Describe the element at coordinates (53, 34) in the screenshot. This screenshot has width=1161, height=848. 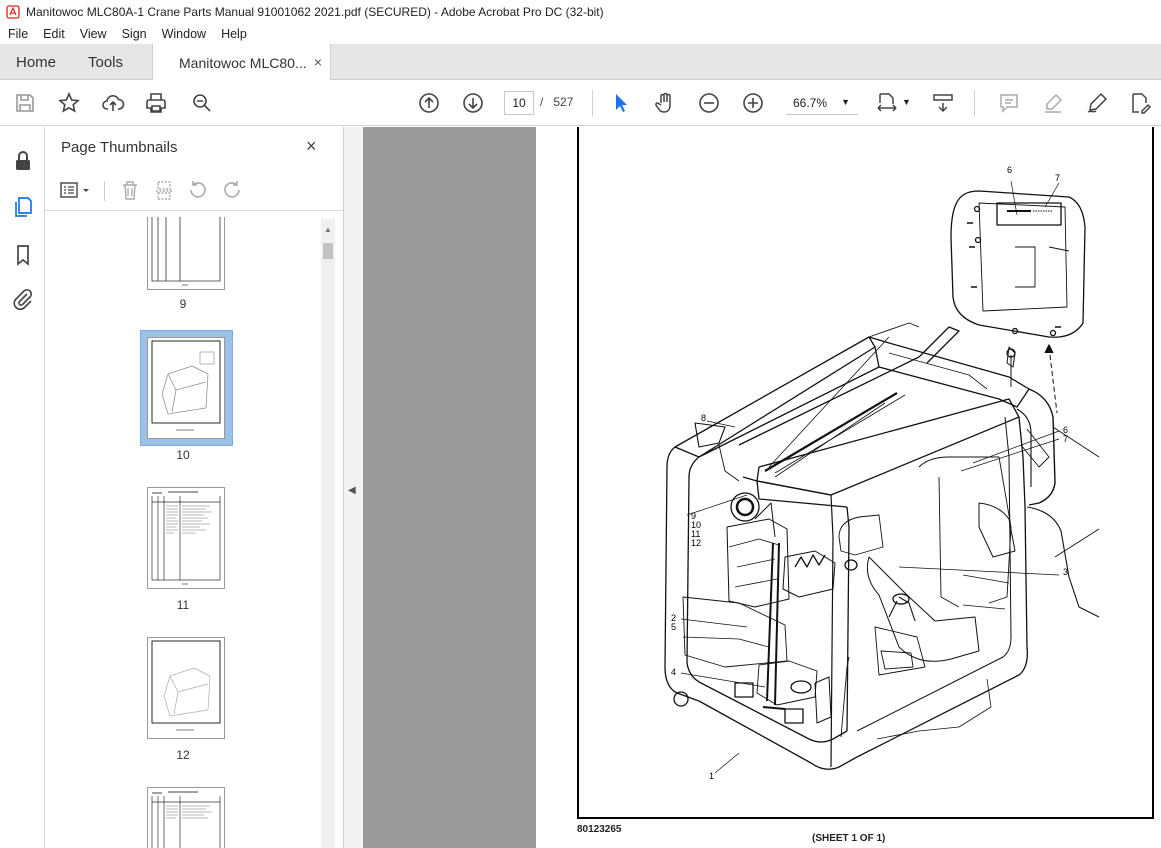
I see `menu-edit: Edit` at that location.